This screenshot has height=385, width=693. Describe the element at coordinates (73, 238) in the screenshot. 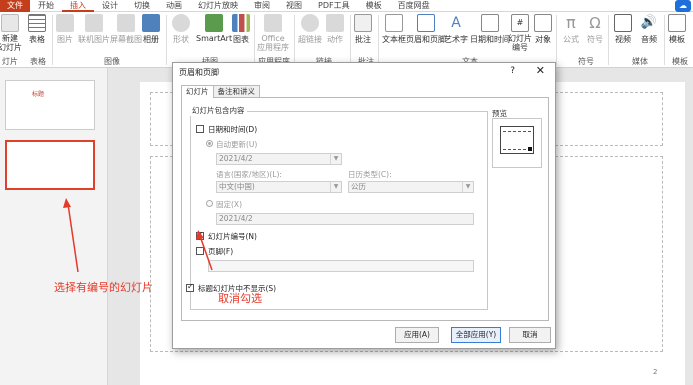

I see `annotation-arrow-slide` at that location.